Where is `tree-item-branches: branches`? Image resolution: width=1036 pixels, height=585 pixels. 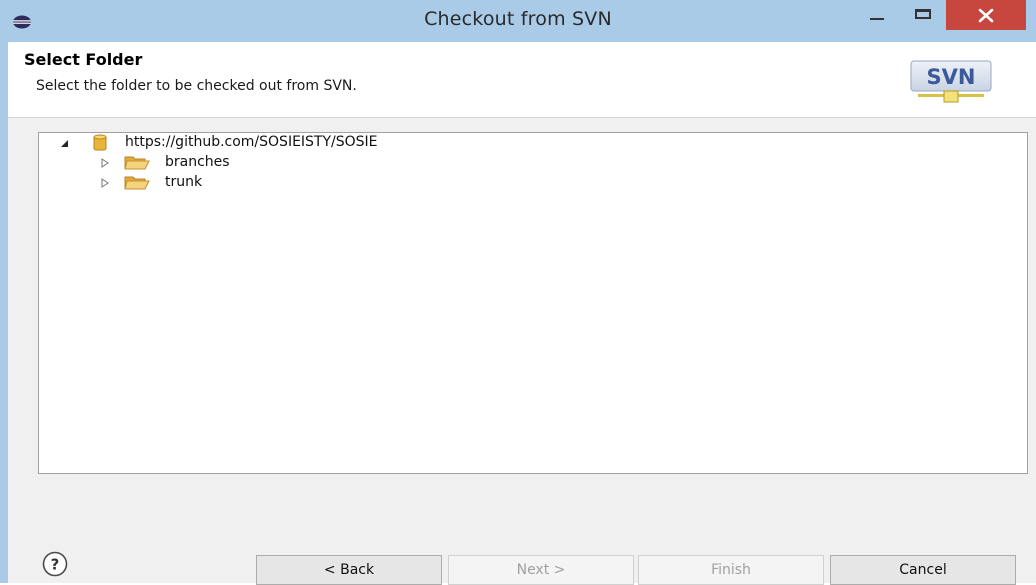
tree-item-branches: branches is located at coordinates (239, 163).